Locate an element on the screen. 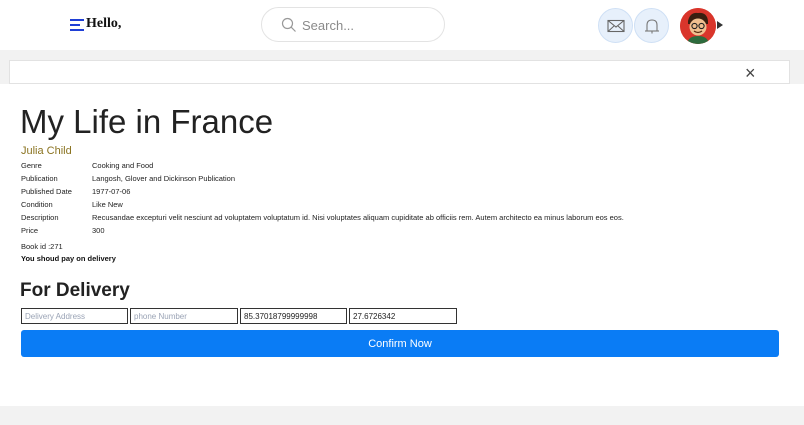 This screenshot has height=425, width=804. detail-value: Like New is located at coordinates (107, 204).